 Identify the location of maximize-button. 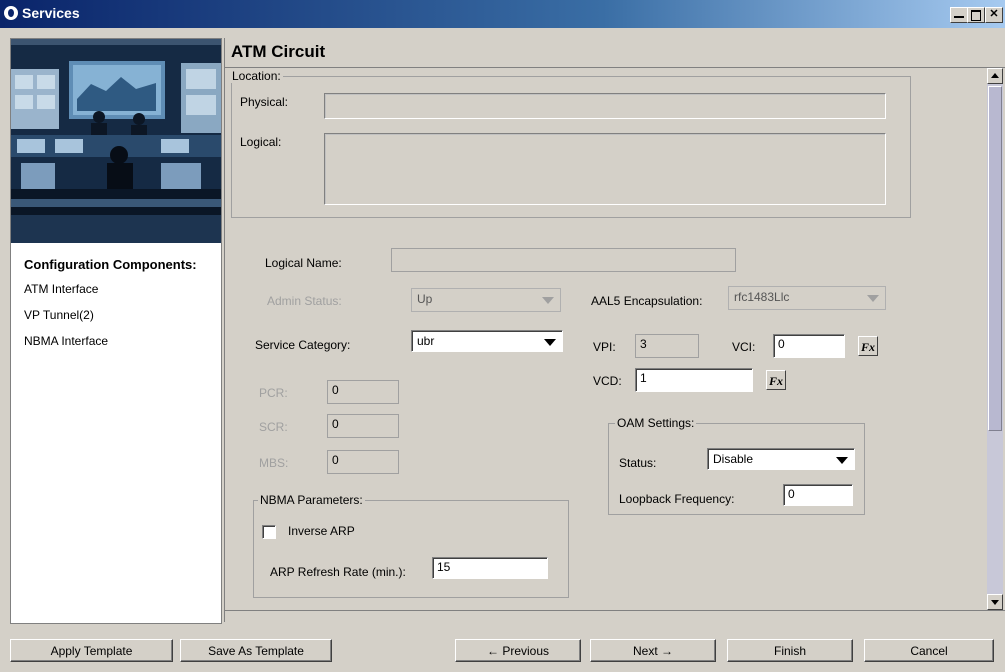
(976, 15).